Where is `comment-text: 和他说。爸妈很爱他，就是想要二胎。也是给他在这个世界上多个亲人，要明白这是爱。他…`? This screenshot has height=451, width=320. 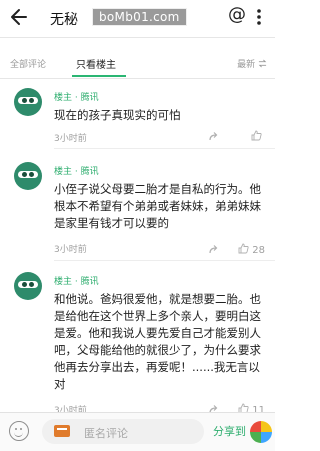 comment-text: 和他说。爸妈很爱他，就是想要二胎。也是给他在这个世界上多个亲人，要明白这是爱。他… is located at coordinates (157, 341).